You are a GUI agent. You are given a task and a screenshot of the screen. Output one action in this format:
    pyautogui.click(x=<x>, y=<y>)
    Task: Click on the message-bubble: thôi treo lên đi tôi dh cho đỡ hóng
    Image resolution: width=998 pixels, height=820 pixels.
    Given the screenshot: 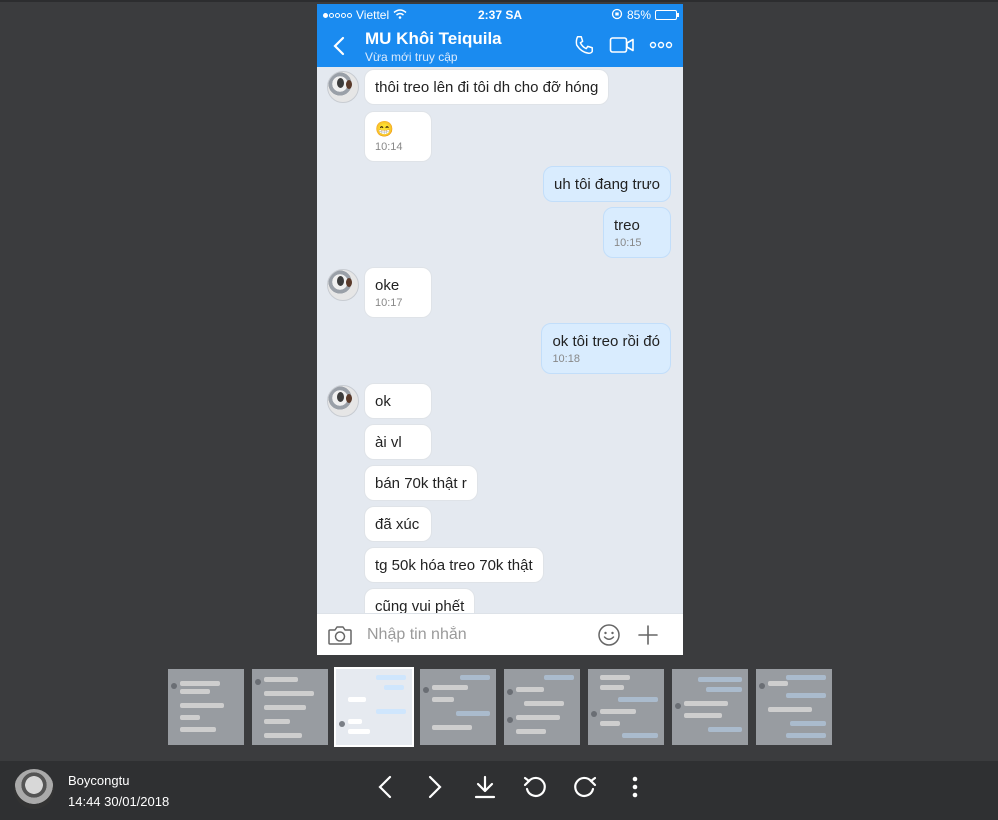 What is the action you would take?
    pyautogui.click(x=487, y=87)
    